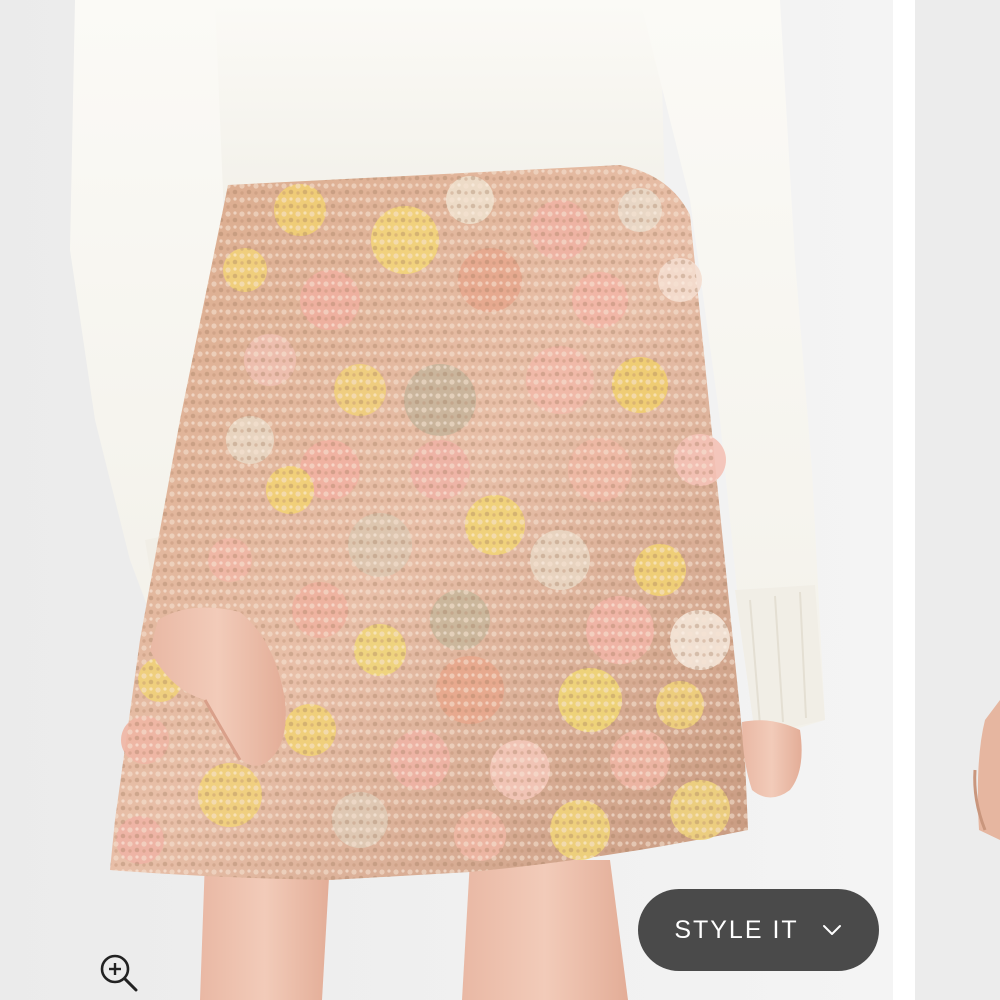  Describe the element at coordinates (904, 500) in the screenshot. I see `gallery-divider` at that location.